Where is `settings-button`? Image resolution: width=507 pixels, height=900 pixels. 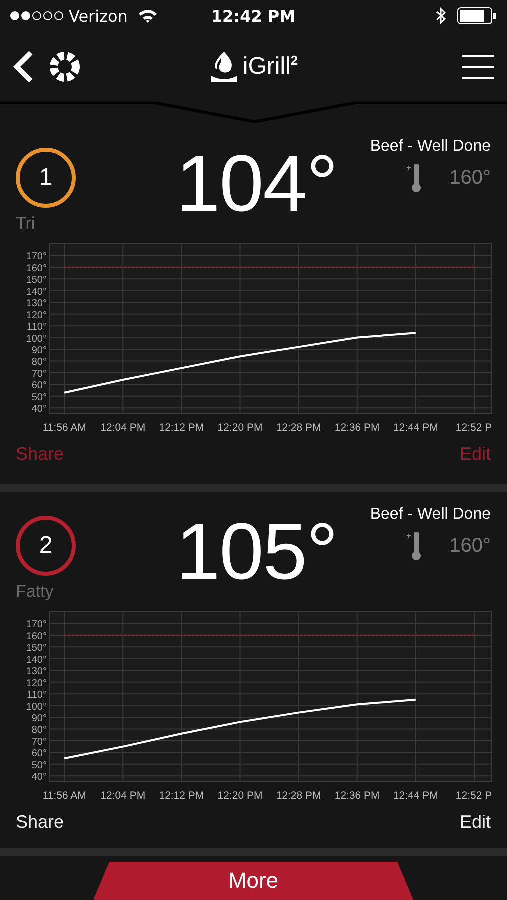 settings-button is located at coordinates (65, 67).